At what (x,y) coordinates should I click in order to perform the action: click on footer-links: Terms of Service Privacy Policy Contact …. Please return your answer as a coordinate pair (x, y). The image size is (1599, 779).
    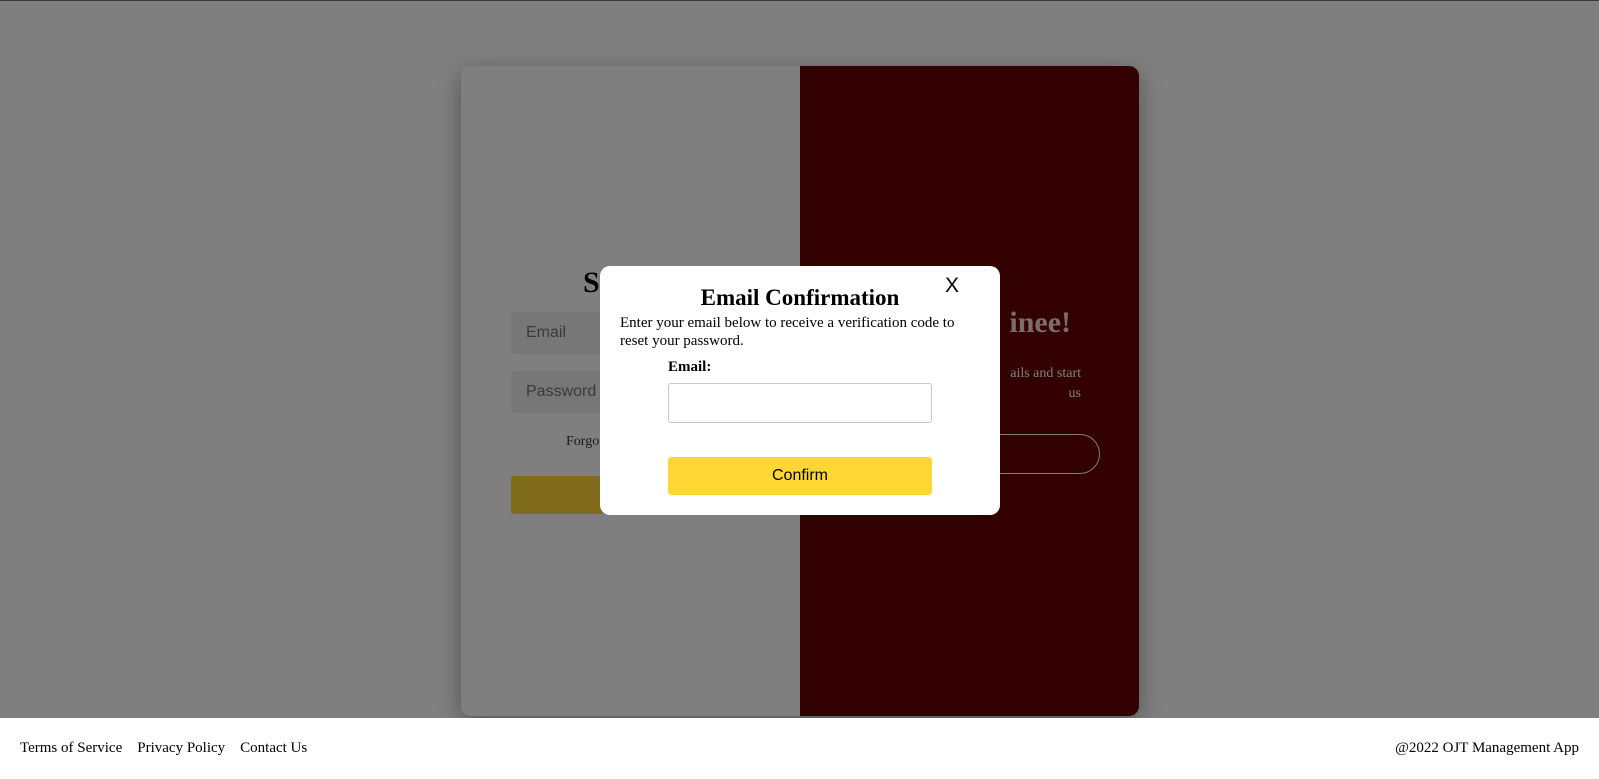
    Looking at the image, I should click on (163, 748).